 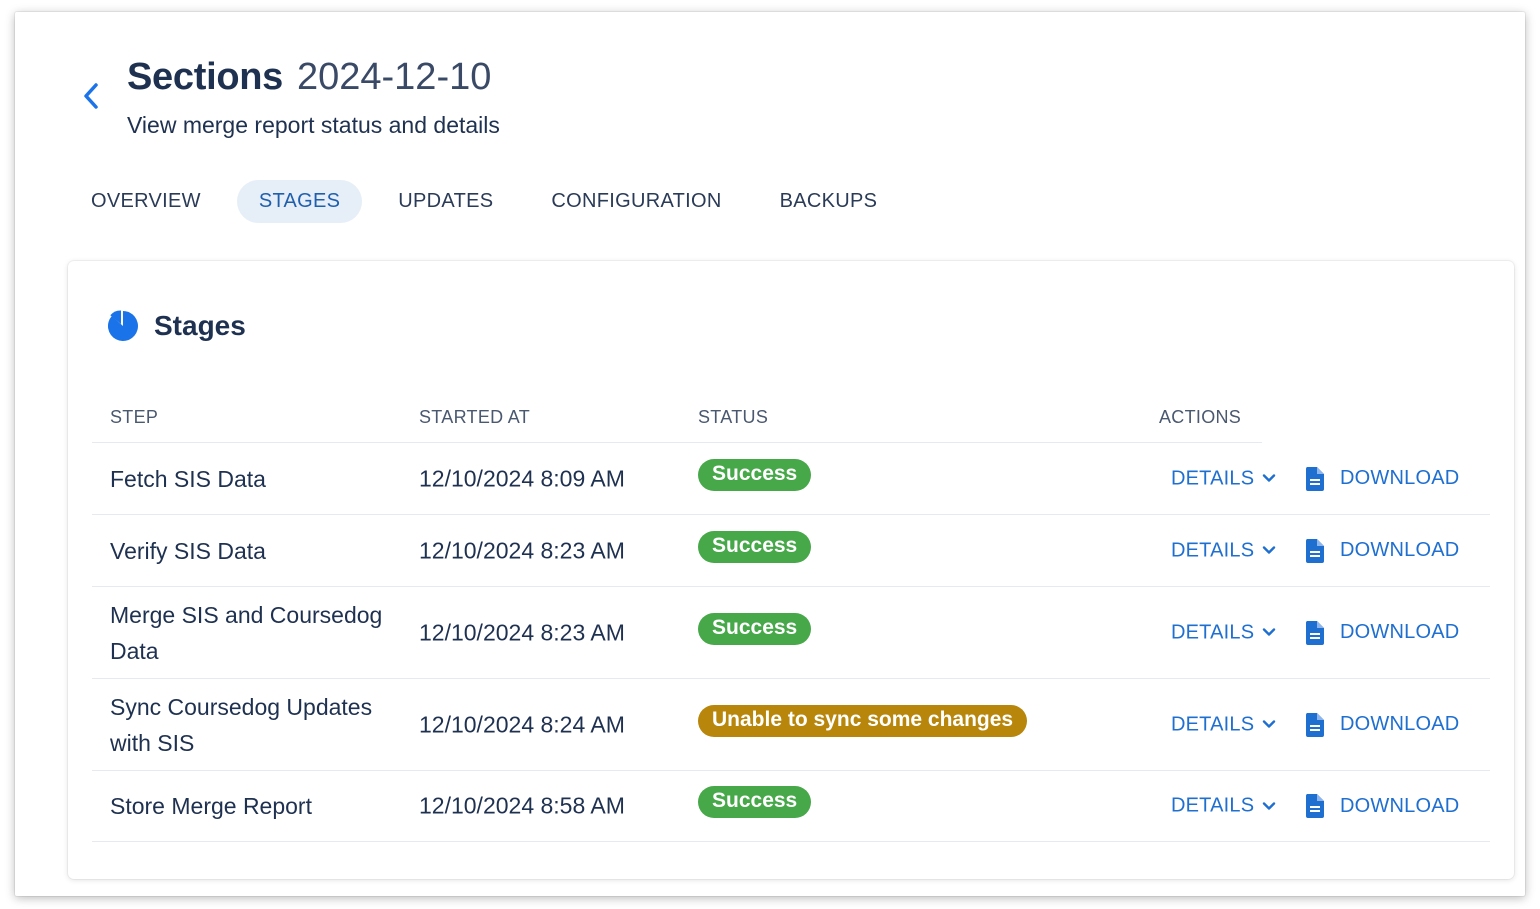 I want to click on pie-chart-icon, so click(x=122, y=325).